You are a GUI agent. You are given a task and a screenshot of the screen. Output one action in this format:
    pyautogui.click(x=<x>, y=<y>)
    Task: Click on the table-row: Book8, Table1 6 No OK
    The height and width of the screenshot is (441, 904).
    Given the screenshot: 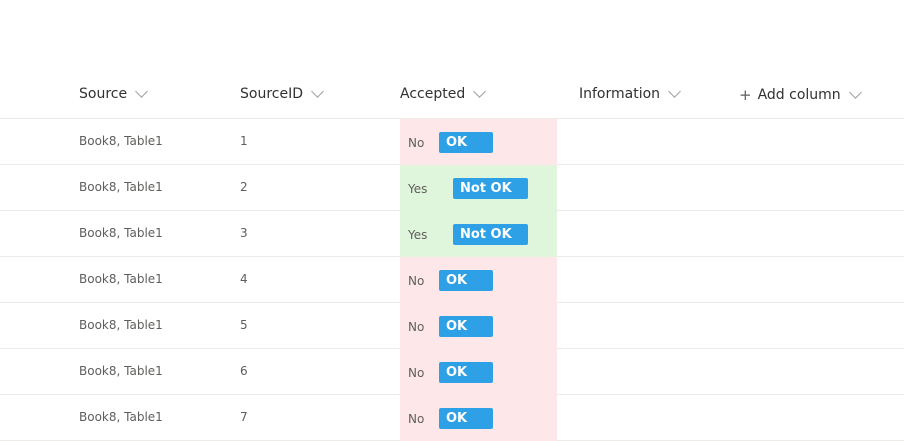 What is the action you would take?
    pyautogui.click(x=452, y=372)
    